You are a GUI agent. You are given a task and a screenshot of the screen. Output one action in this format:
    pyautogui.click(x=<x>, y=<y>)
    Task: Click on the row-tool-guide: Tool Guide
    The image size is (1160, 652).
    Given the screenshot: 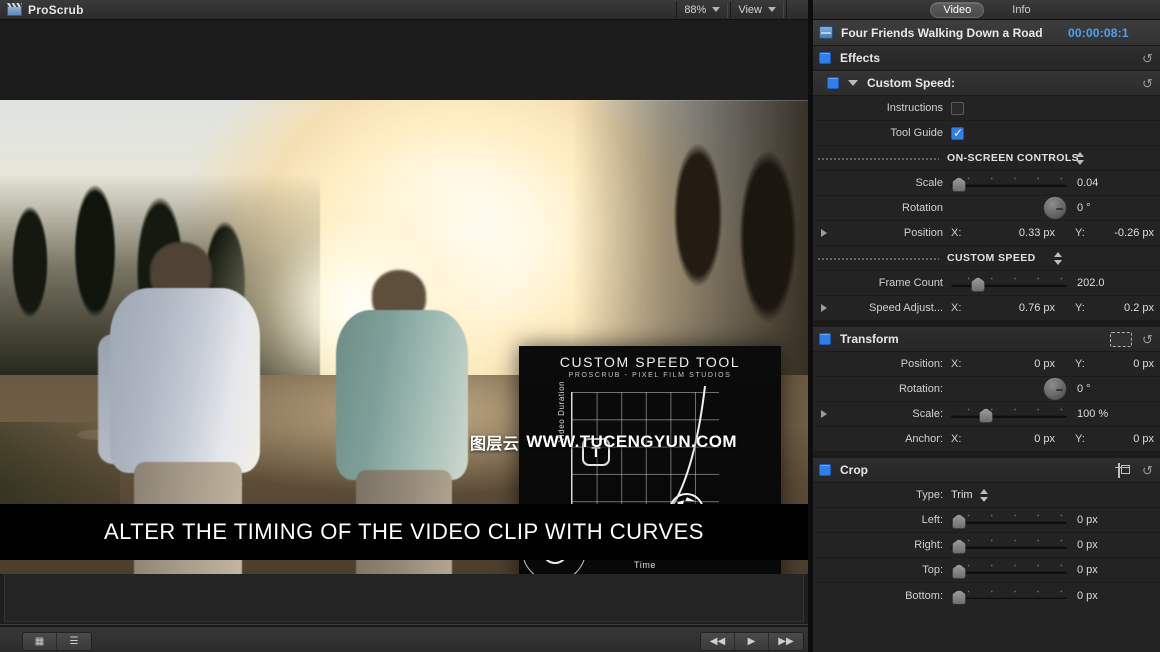 What is the action you would take?
    pyautogui.click(x=986, y=133)
    